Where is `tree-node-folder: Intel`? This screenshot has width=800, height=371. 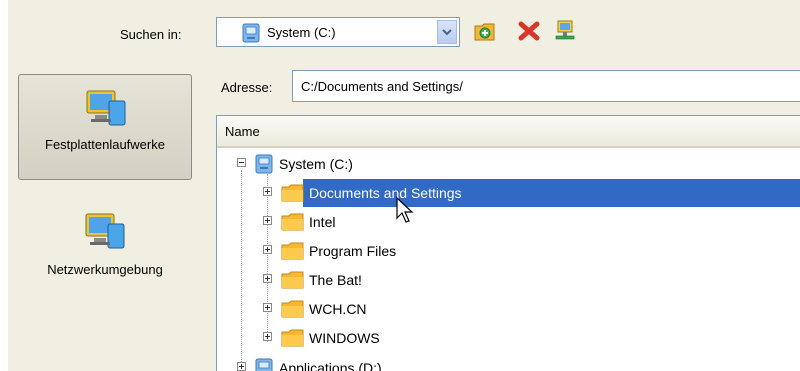 tree-node-folder: Intel is located at coordinates (508, 222).